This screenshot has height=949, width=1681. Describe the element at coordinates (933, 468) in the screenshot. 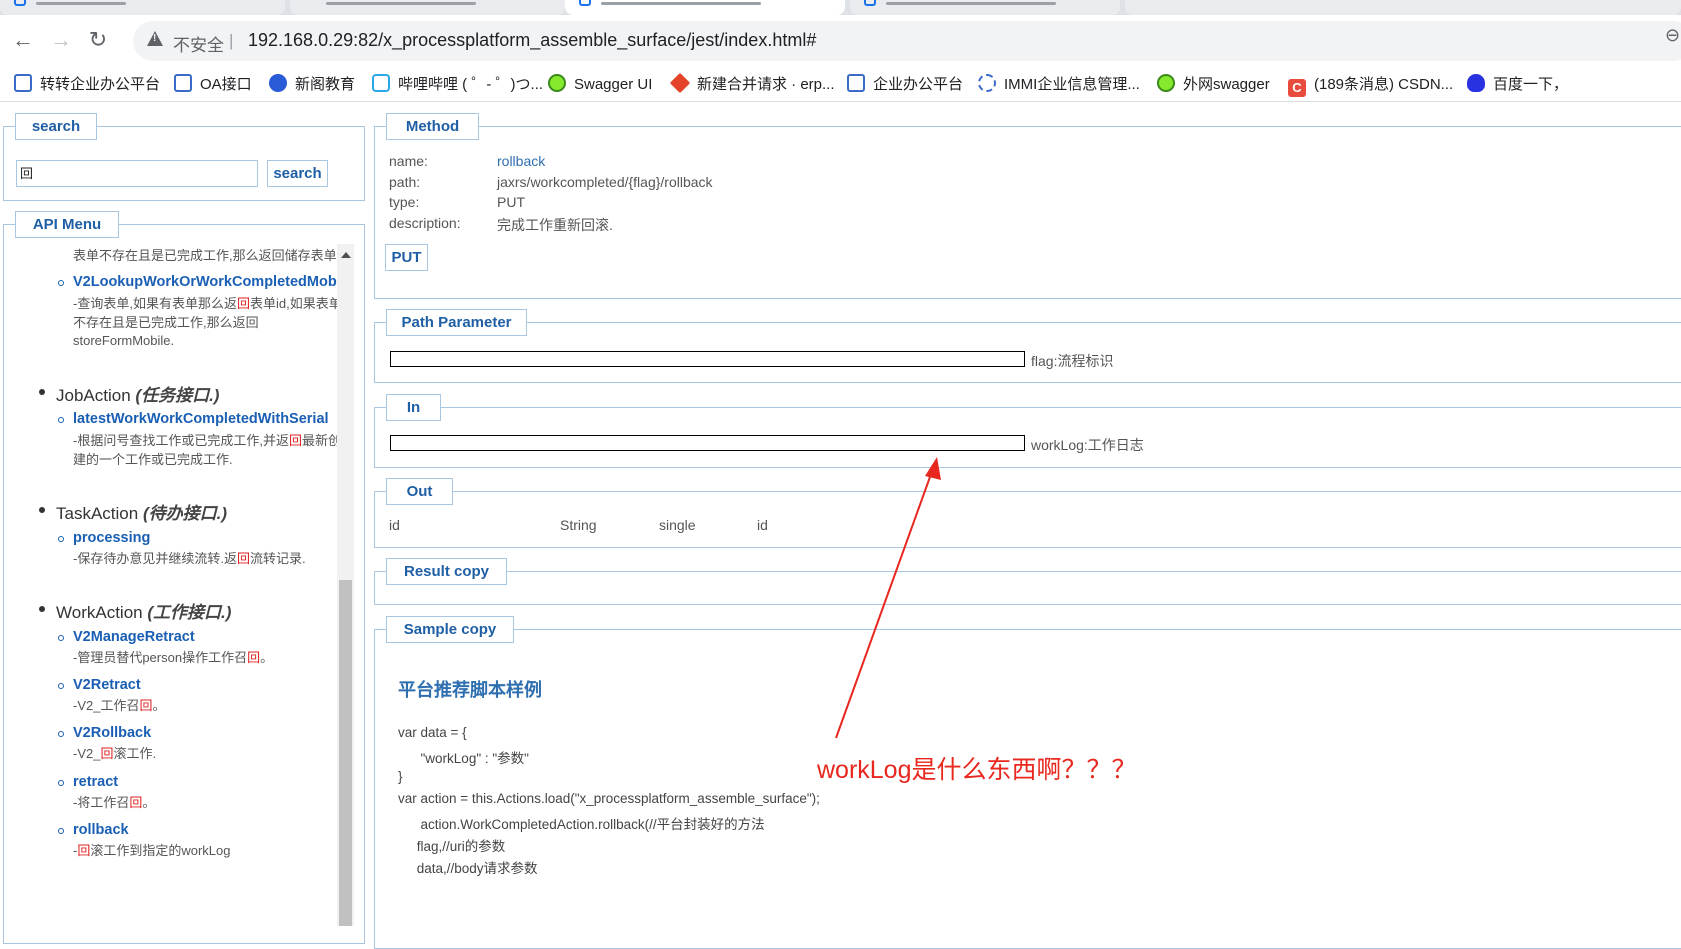

I see `annotation-arrowhead-icon` at that location.